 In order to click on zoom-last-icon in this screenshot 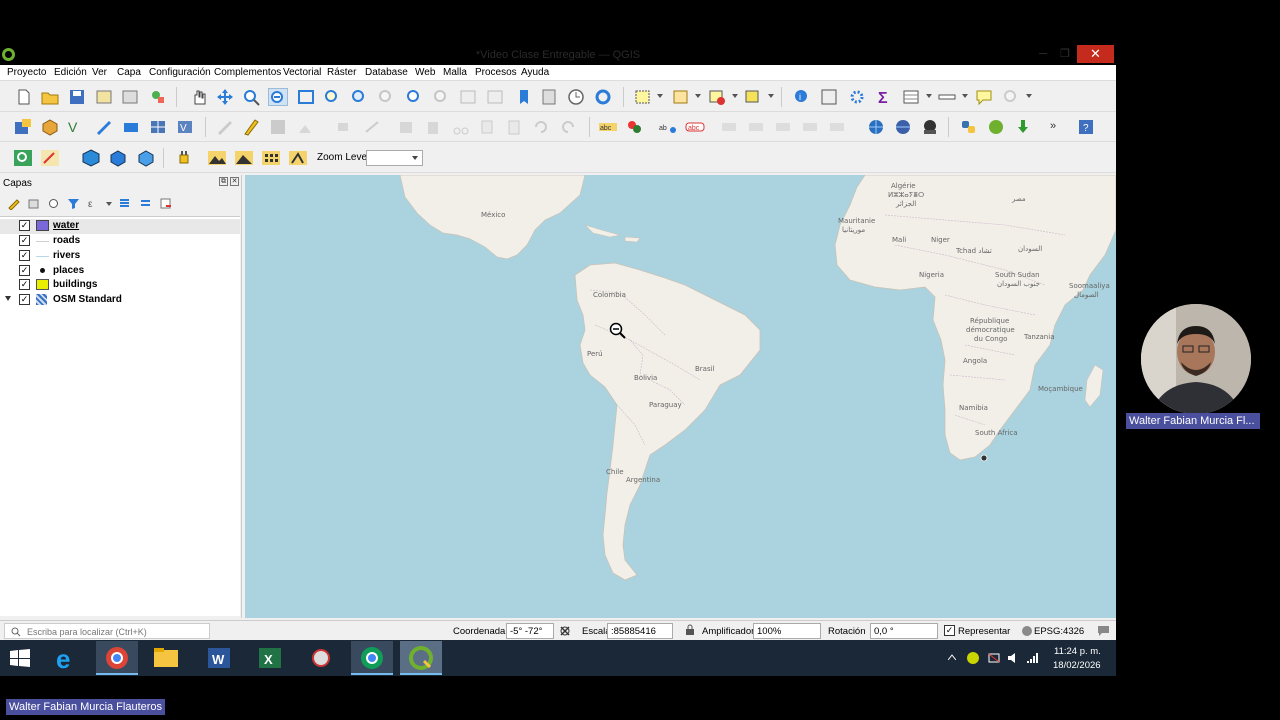, I will do `click(414, 97)`.